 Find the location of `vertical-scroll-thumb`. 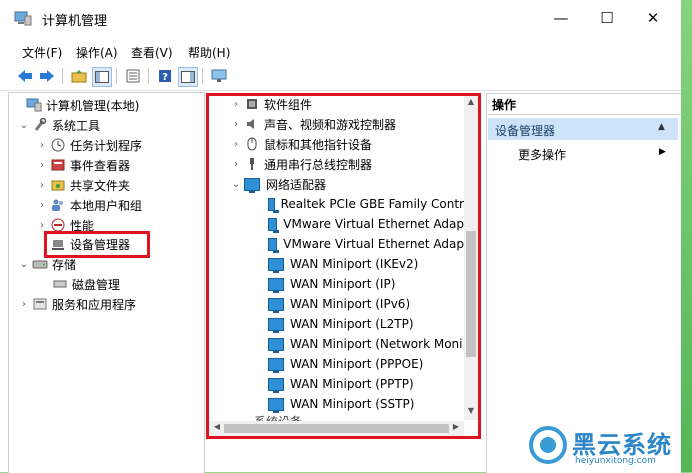

vertical-scroll-thumb is located at coordinates (471, 294).